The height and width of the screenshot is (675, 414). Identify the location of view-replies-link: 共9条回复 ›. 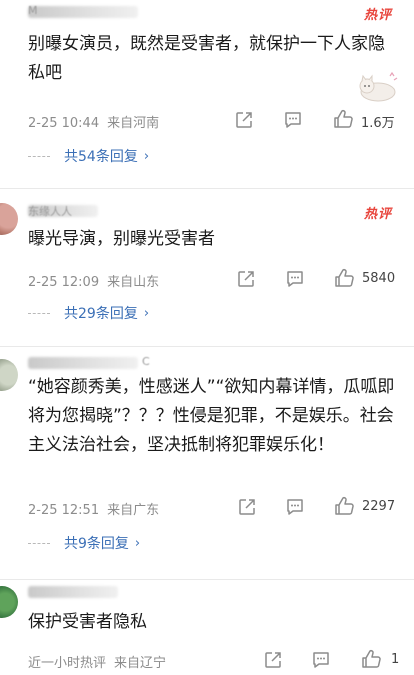
(84, 543).